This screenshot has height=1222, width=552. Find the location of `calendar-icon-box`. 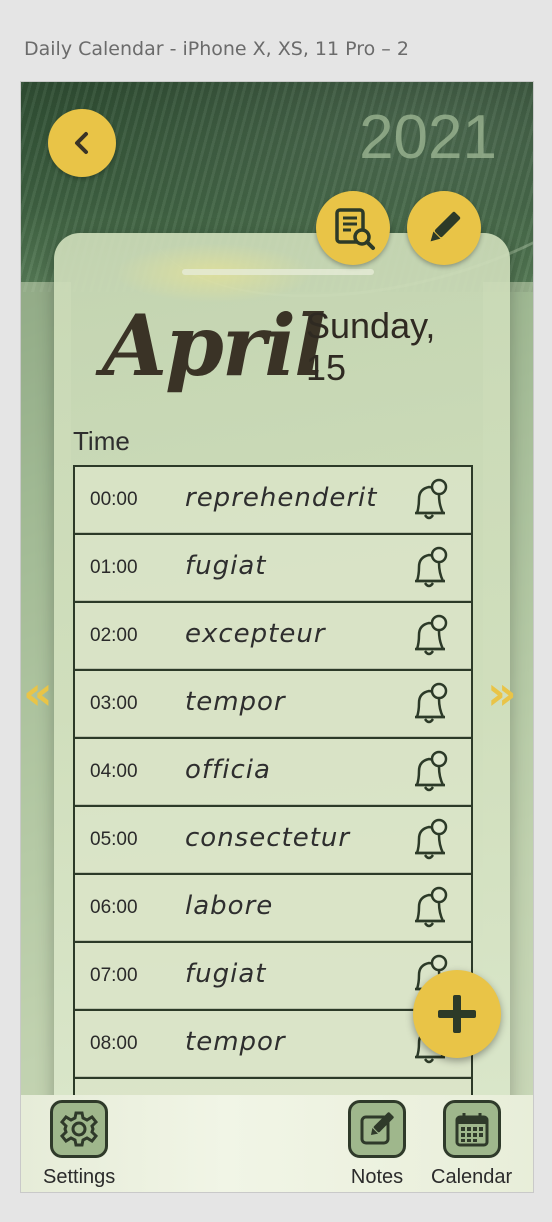

calendar-icon-box is located at coordinates (471, 1129).